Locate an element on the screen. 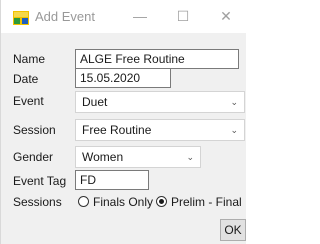 The width and height of the screenshot is (320, 244). gender-label: Gender is located at coordinates (33, 157).